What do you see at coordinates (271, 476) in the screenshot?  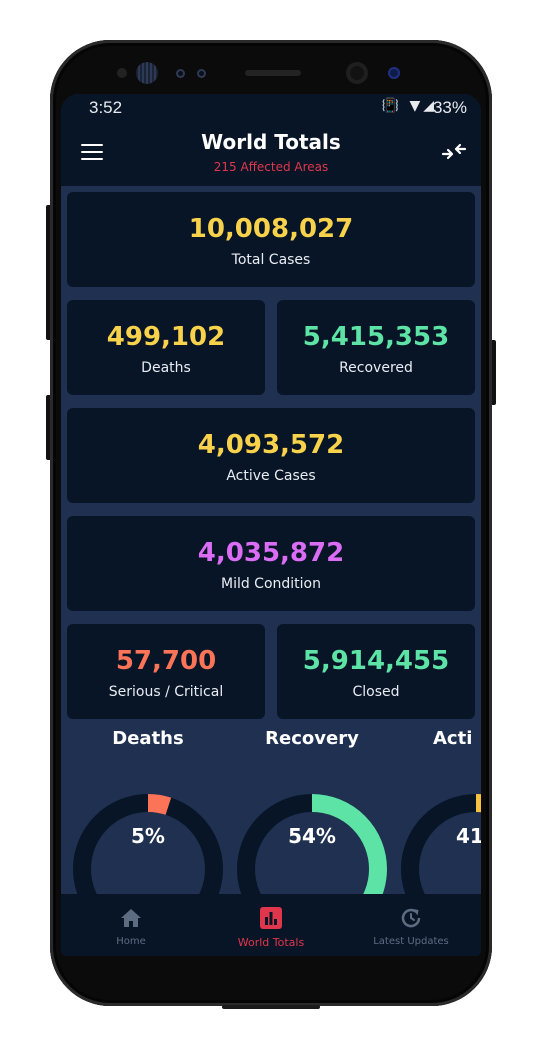 I see `active-cases-label: Active Cases` at bounding box center [271, 476].